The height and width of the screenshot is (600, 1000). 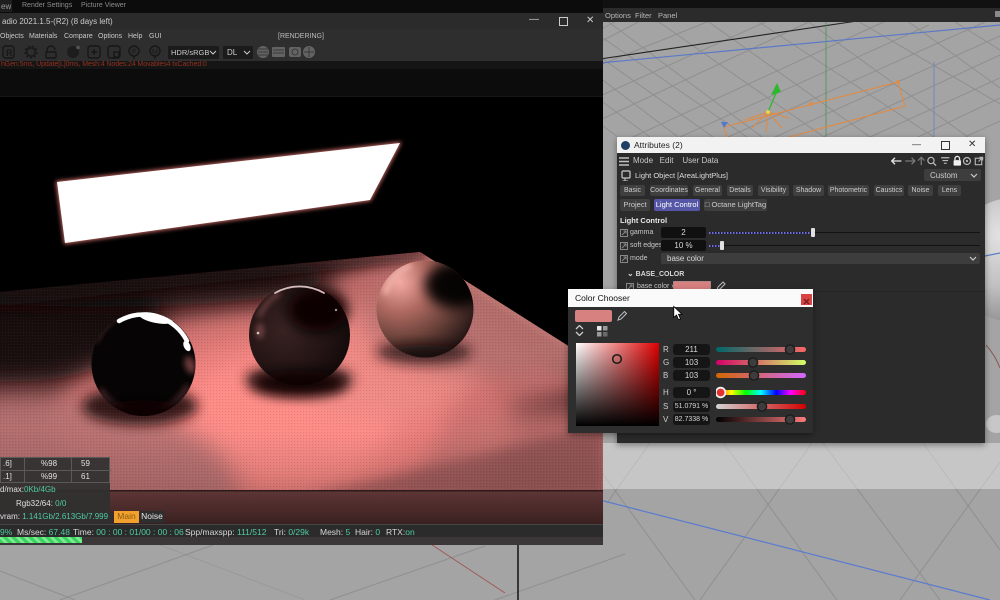 I want to click on svg-text: F, so click(x=134, y=52).